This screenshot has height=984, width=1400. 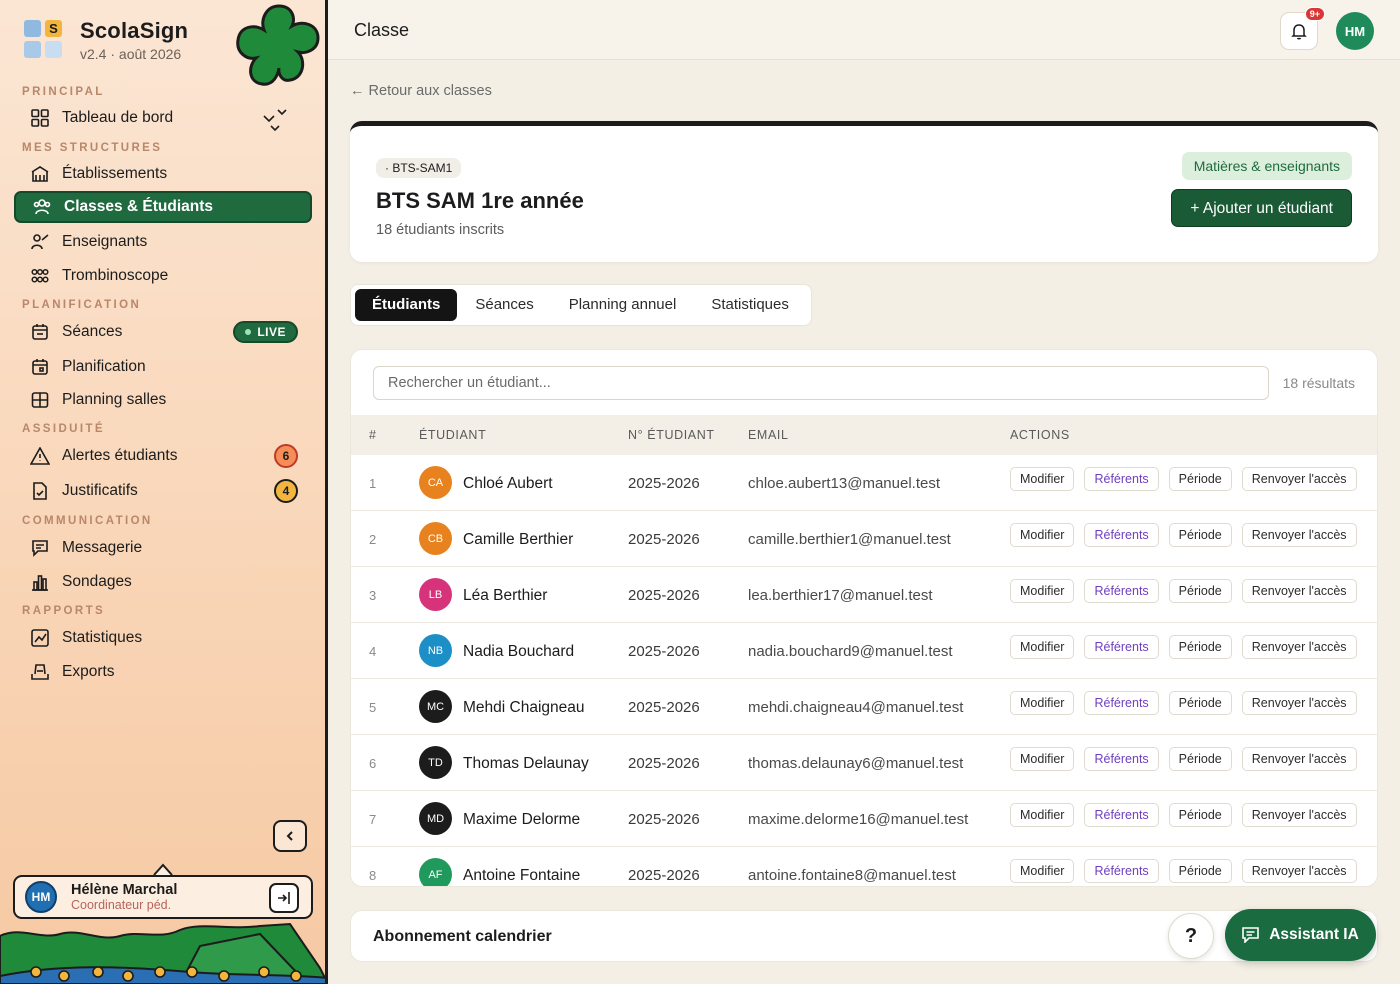 What do you see at coordinates (163, 207) in the screenshot?
I see `sidebar-item-classes: Classes & Étudiants` at bounding box center [163, 207].